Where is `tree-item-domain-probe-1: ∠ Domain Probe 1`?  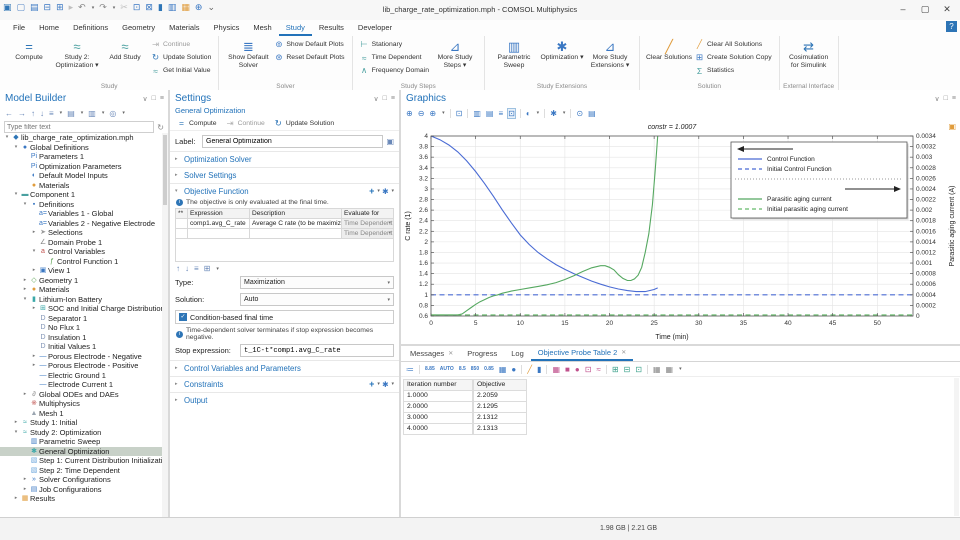
tree-item-domain-probe-1: ∠ Domain Probe 1 is located at coordinates (81, 243).